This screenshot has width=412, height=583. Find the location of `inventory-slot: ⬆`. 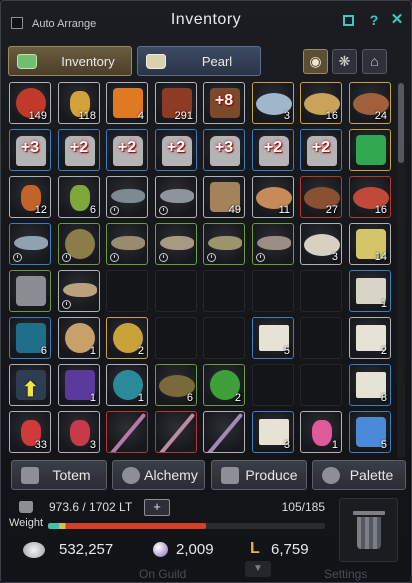

inventory-slot: ⬆ is located at coordinates (30, 385).